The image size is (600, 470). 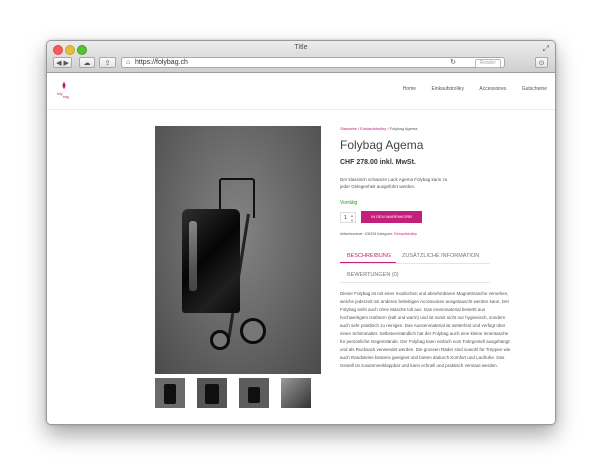 I want to click on tab-bewertungen: BEWERTUNGEN (0), so click(x=373, y=275).